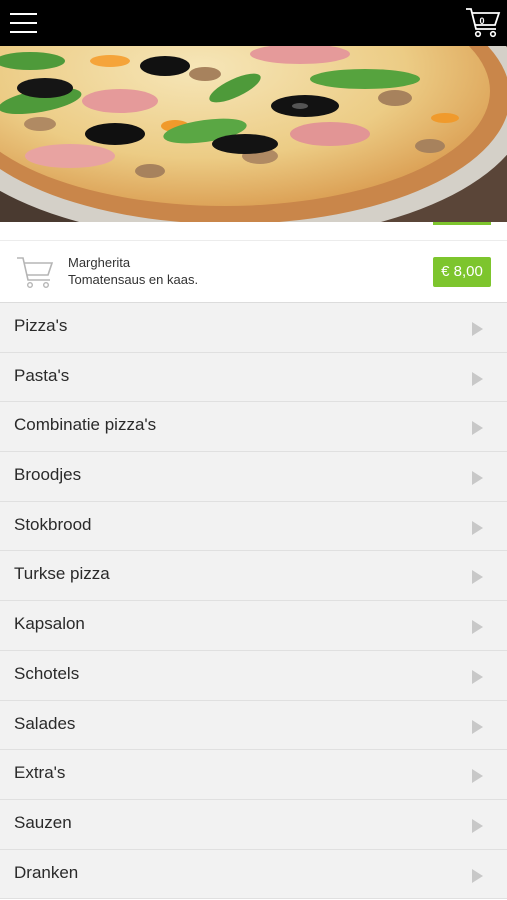  What do you see at coordinates (99, 262) in the screenshot?
I see `product-name: Margherita` at bounding box center [99, 262].